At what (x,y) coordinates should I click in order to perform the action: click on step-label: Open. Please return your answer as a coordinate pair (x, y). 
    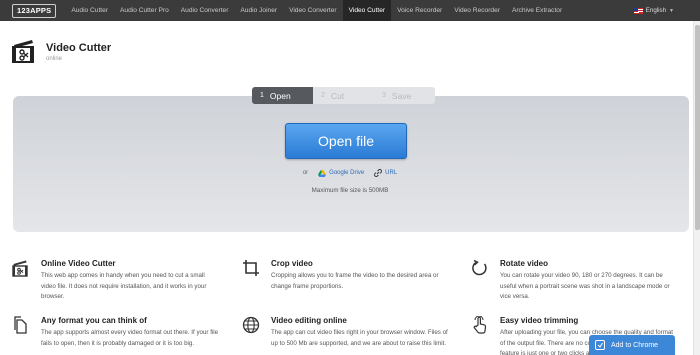
    Looking at the image, I should click on (280, 95).